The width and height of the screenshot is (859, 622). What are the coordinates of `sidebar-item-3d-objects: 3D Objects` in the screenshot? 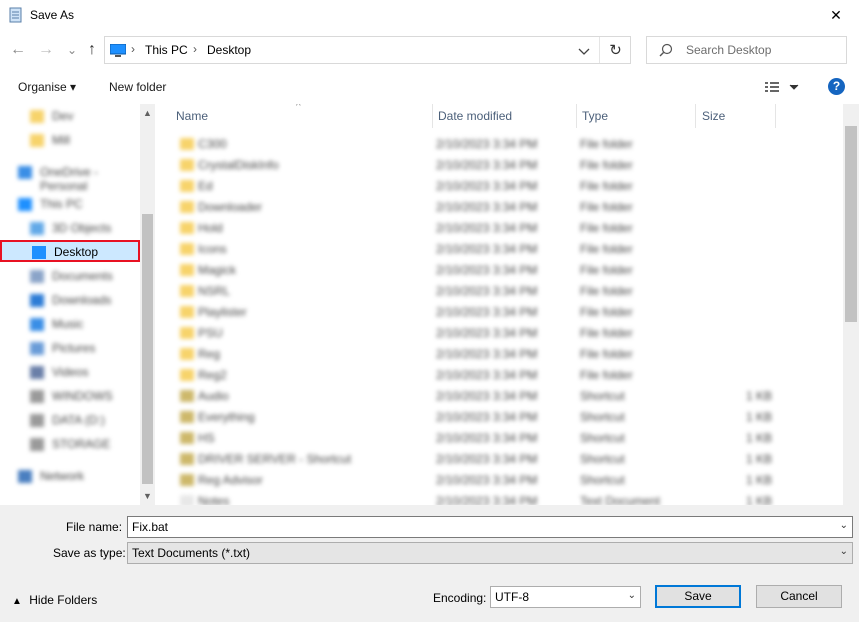 It's located at (70, 229).